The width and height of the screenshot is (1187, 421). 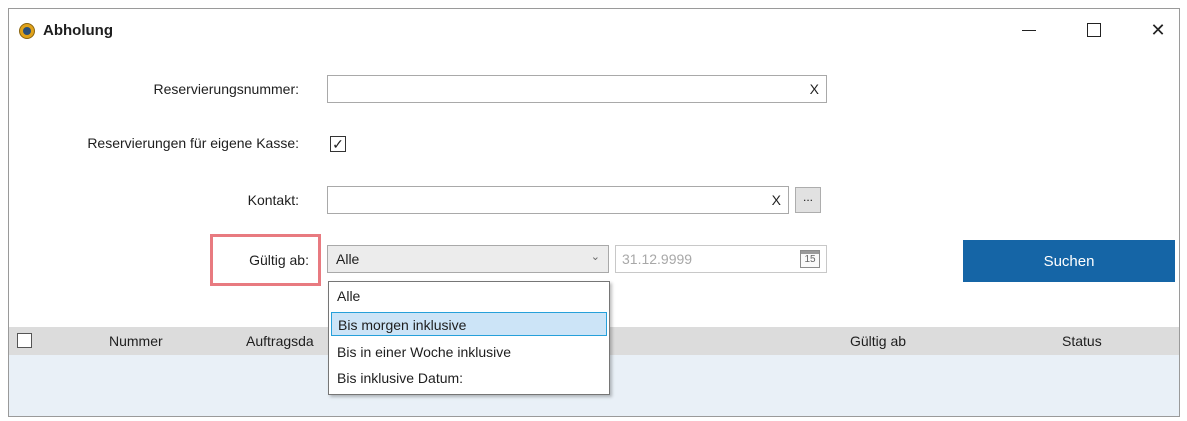 I want to click on dropdown-option-alle: Alle, so click(x=469, y=296).